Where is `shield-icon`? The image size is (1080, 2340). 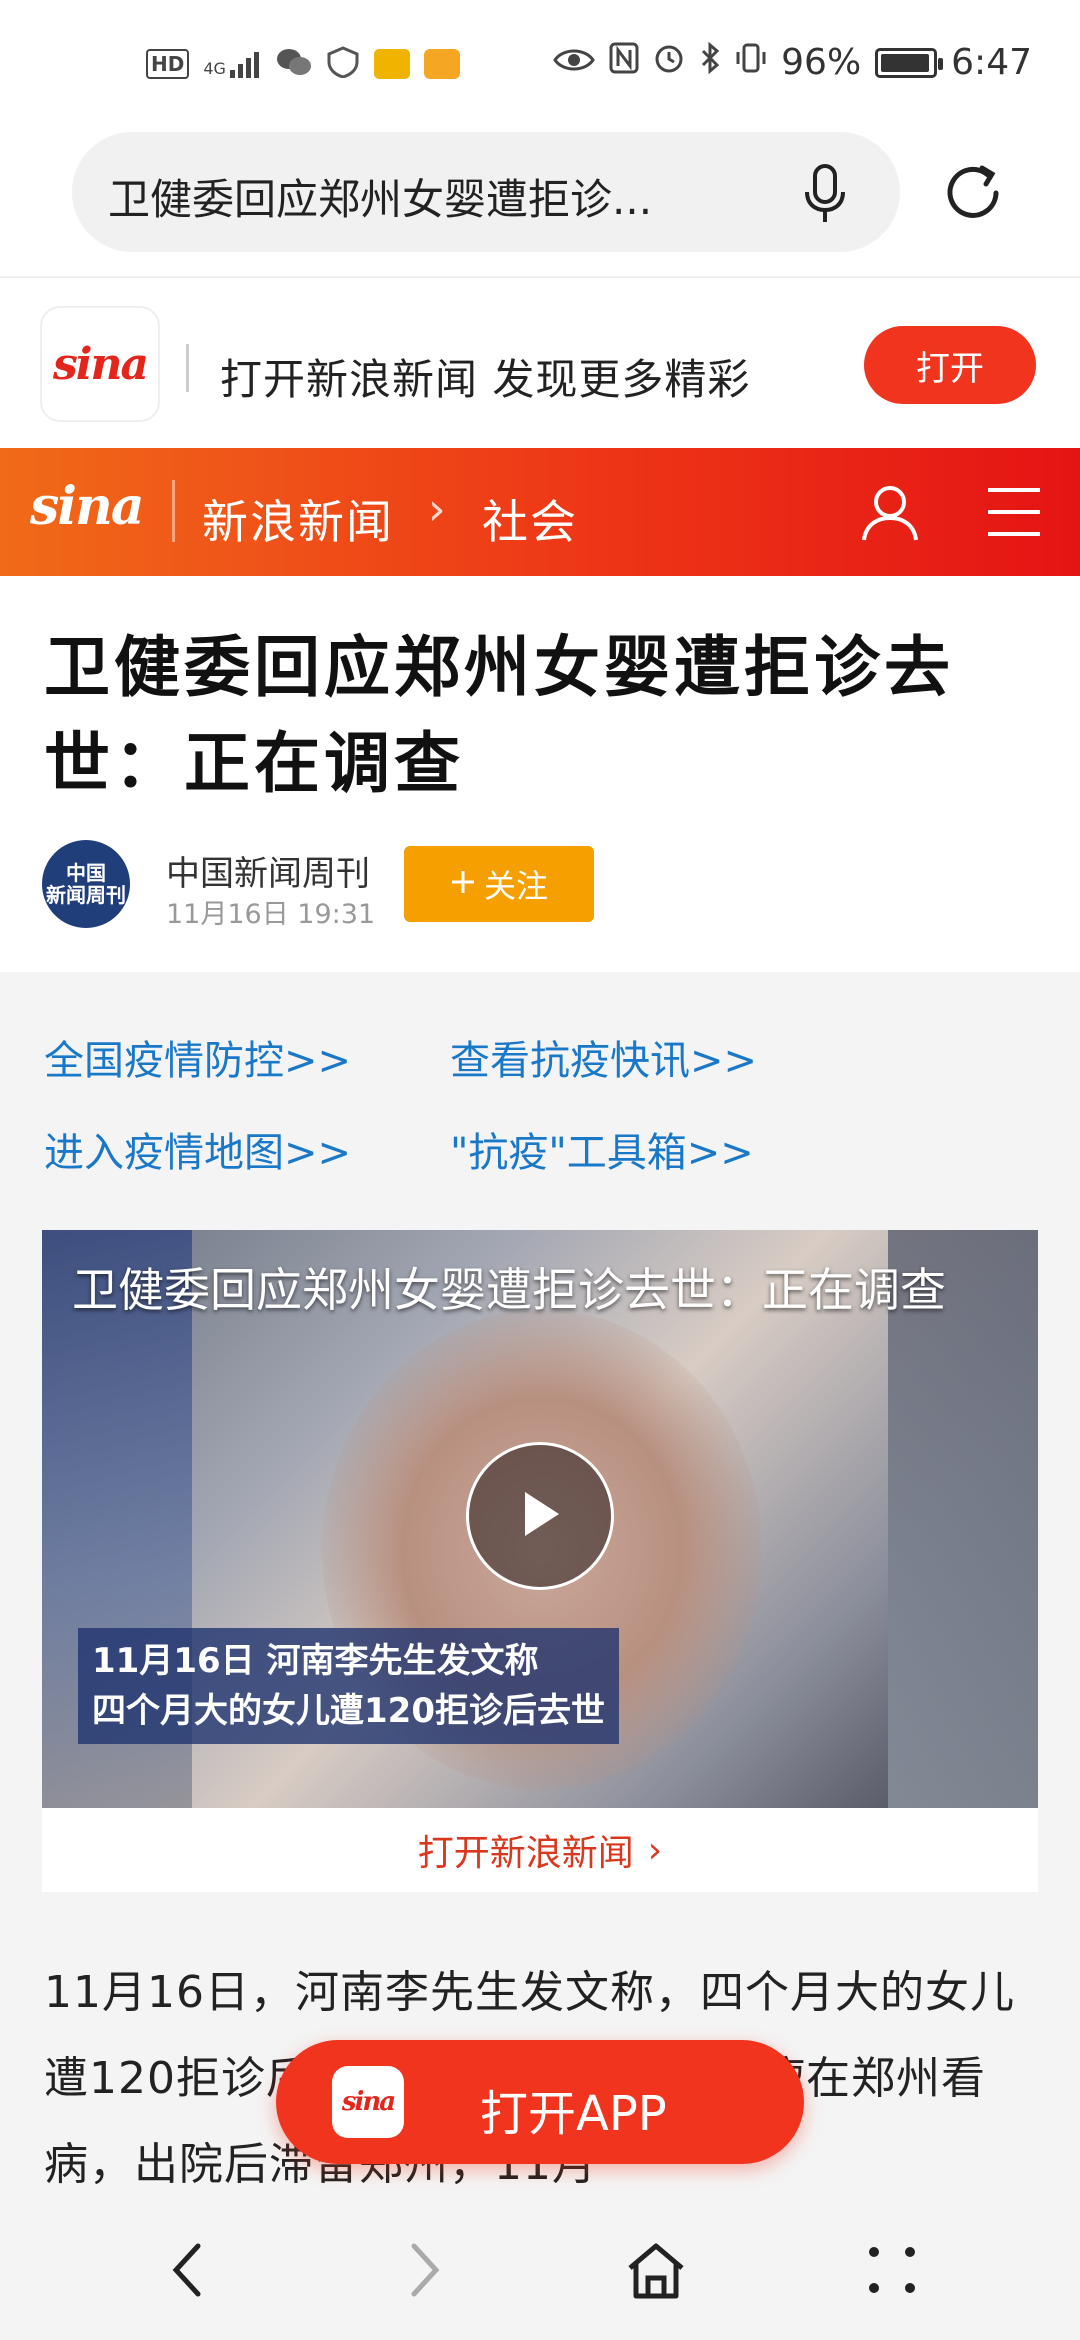
shield-icon is located at coordinates (343, 64).